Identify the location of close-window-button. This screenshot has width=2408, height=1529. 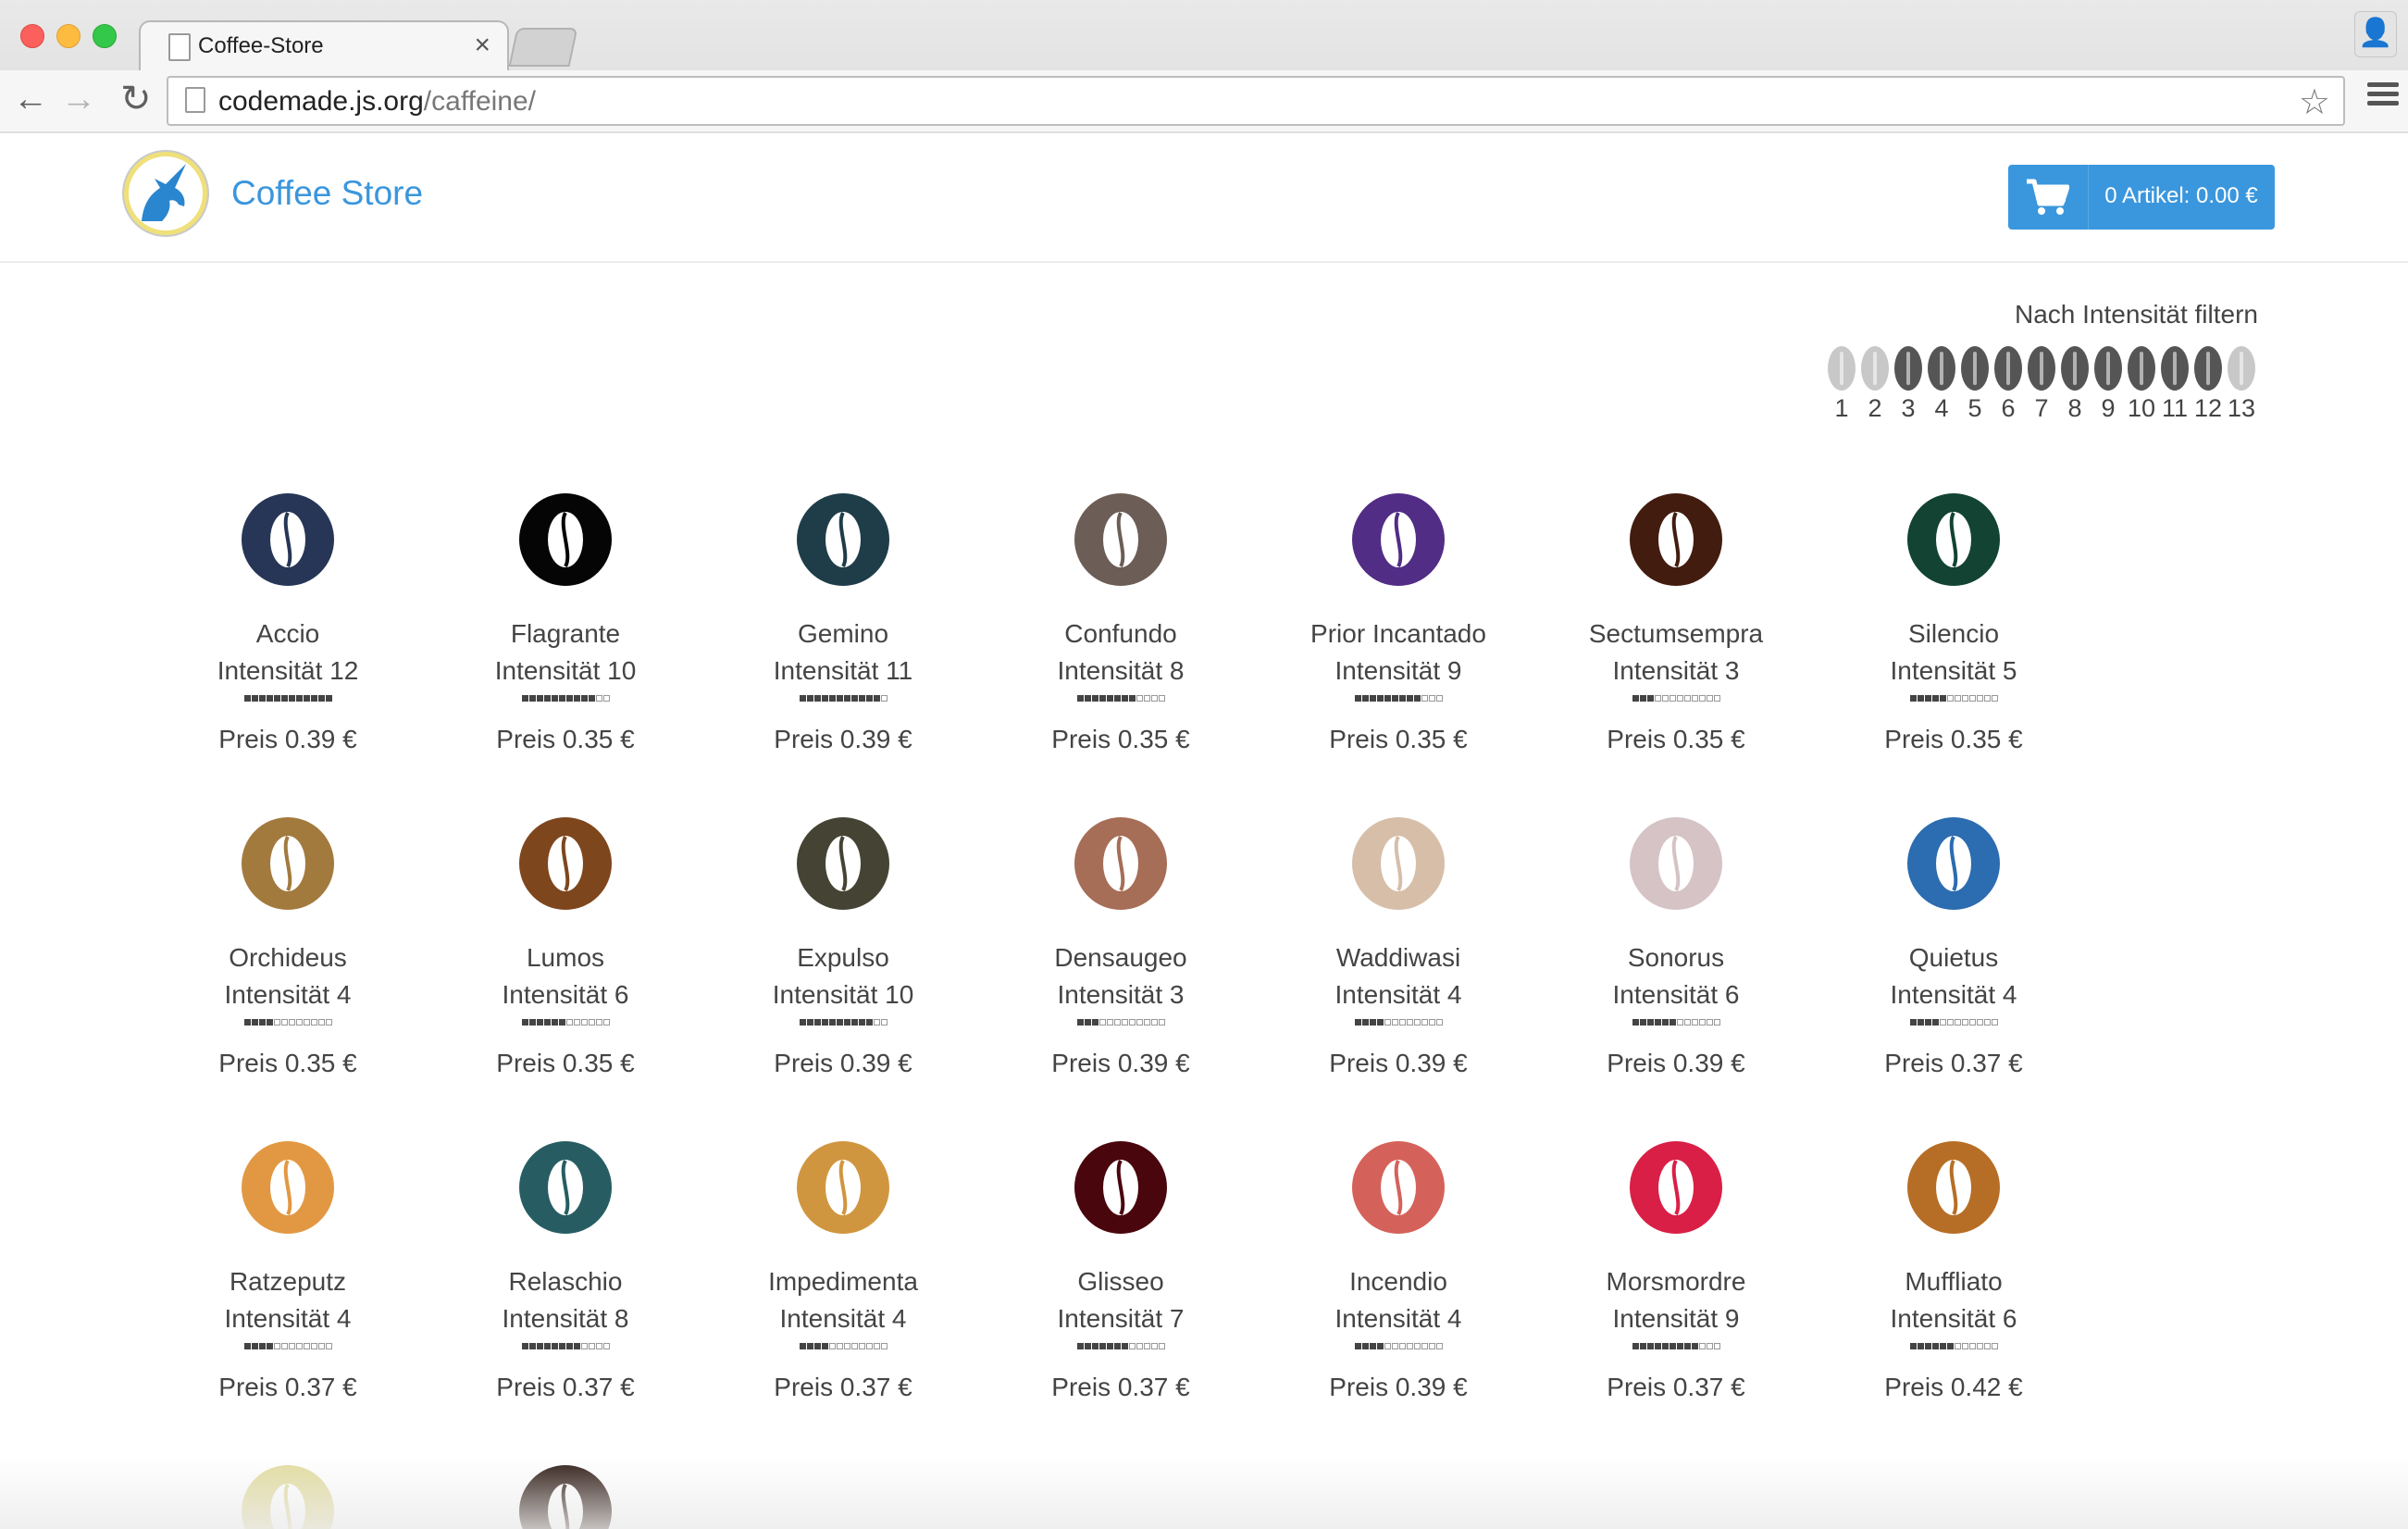
(32, 36).